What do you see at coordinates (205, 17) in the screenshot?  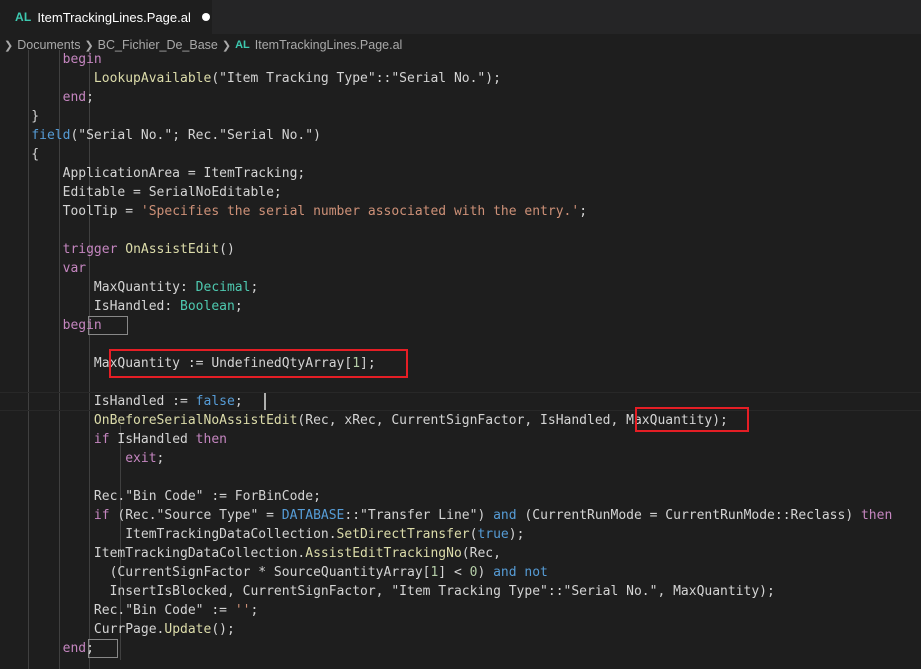 I see `unsaved-changes-dot-icon` at bounding box center [205, 17].